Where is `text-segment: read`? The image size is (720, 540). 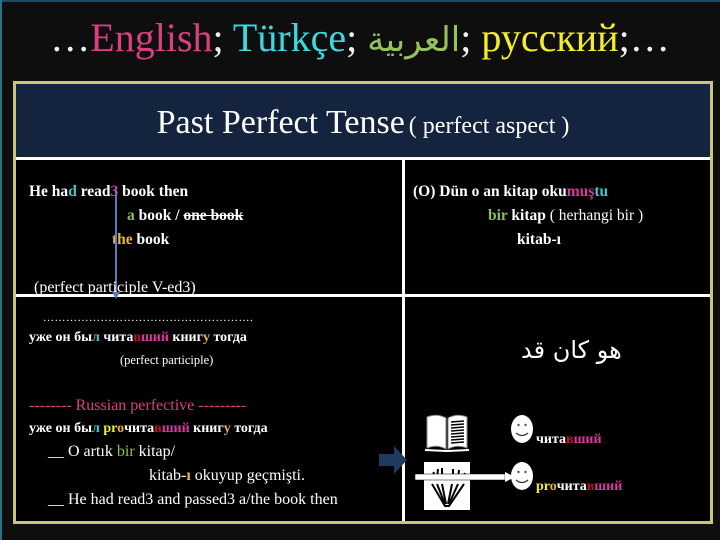 text-segment: read is located at coordinates (93, 191).